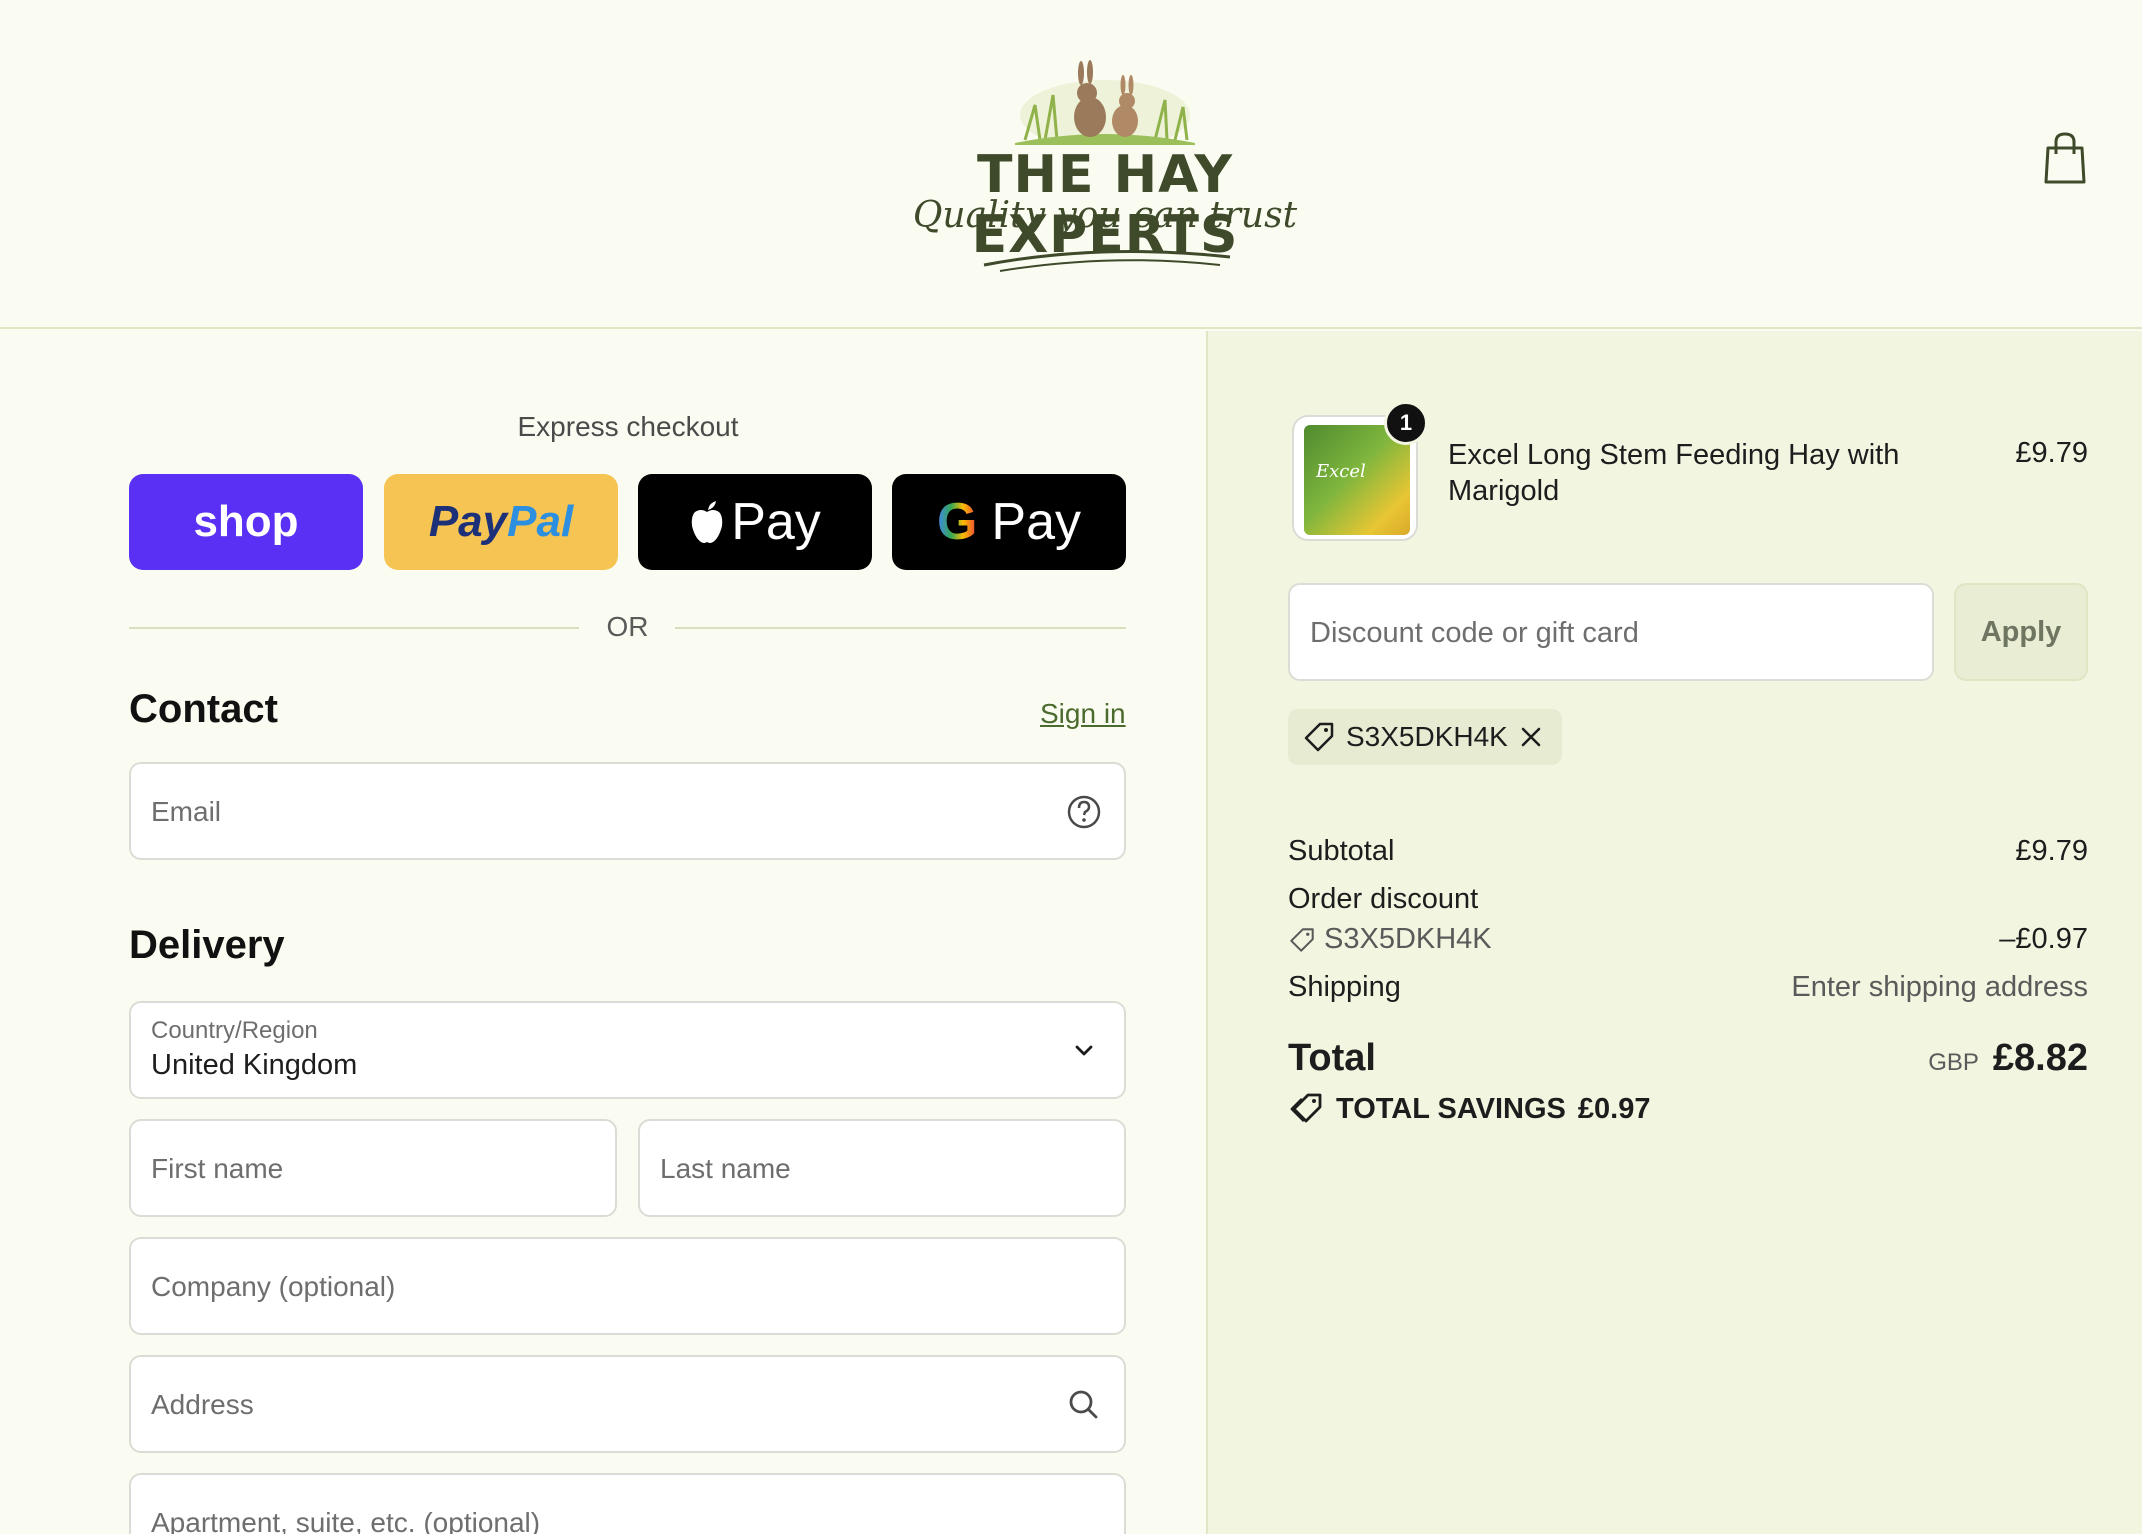  Describe the element at coordinates (1341, 471) in the screenshot. I see `product-image-text: Excel` at that location.